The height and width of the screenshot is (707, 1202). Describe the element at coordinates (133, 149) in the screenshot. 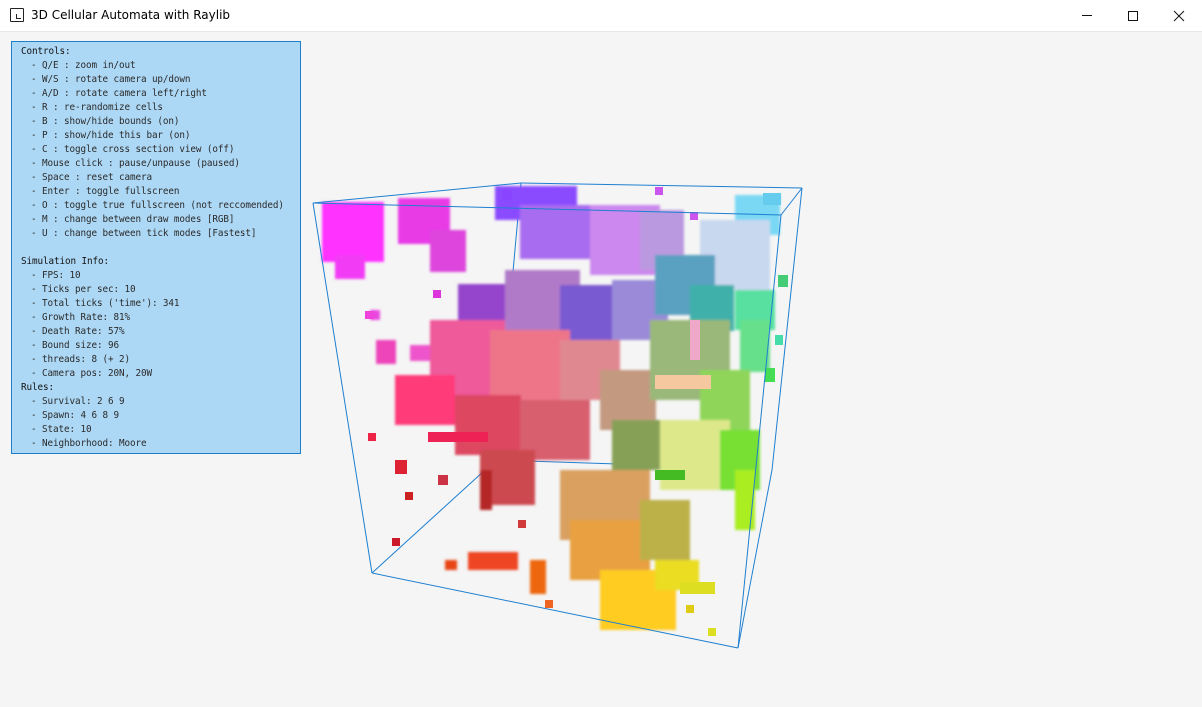

I see `control-cross-section: - C : toggle cross section view (off)` at that location.